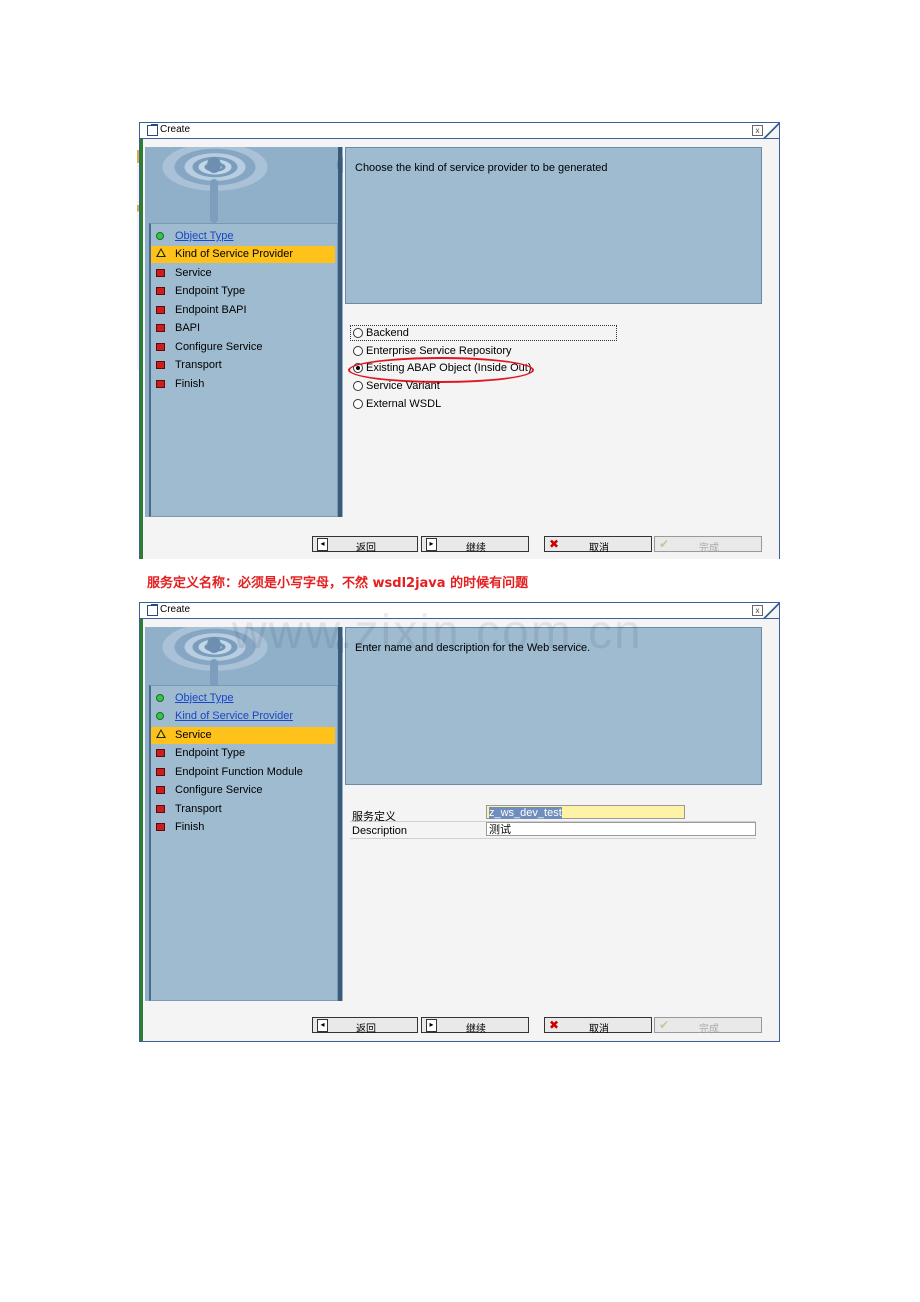  Describe the element at coordinates (243, 328) in the screenshot. I see `step-bapi: BAPI` at that location.